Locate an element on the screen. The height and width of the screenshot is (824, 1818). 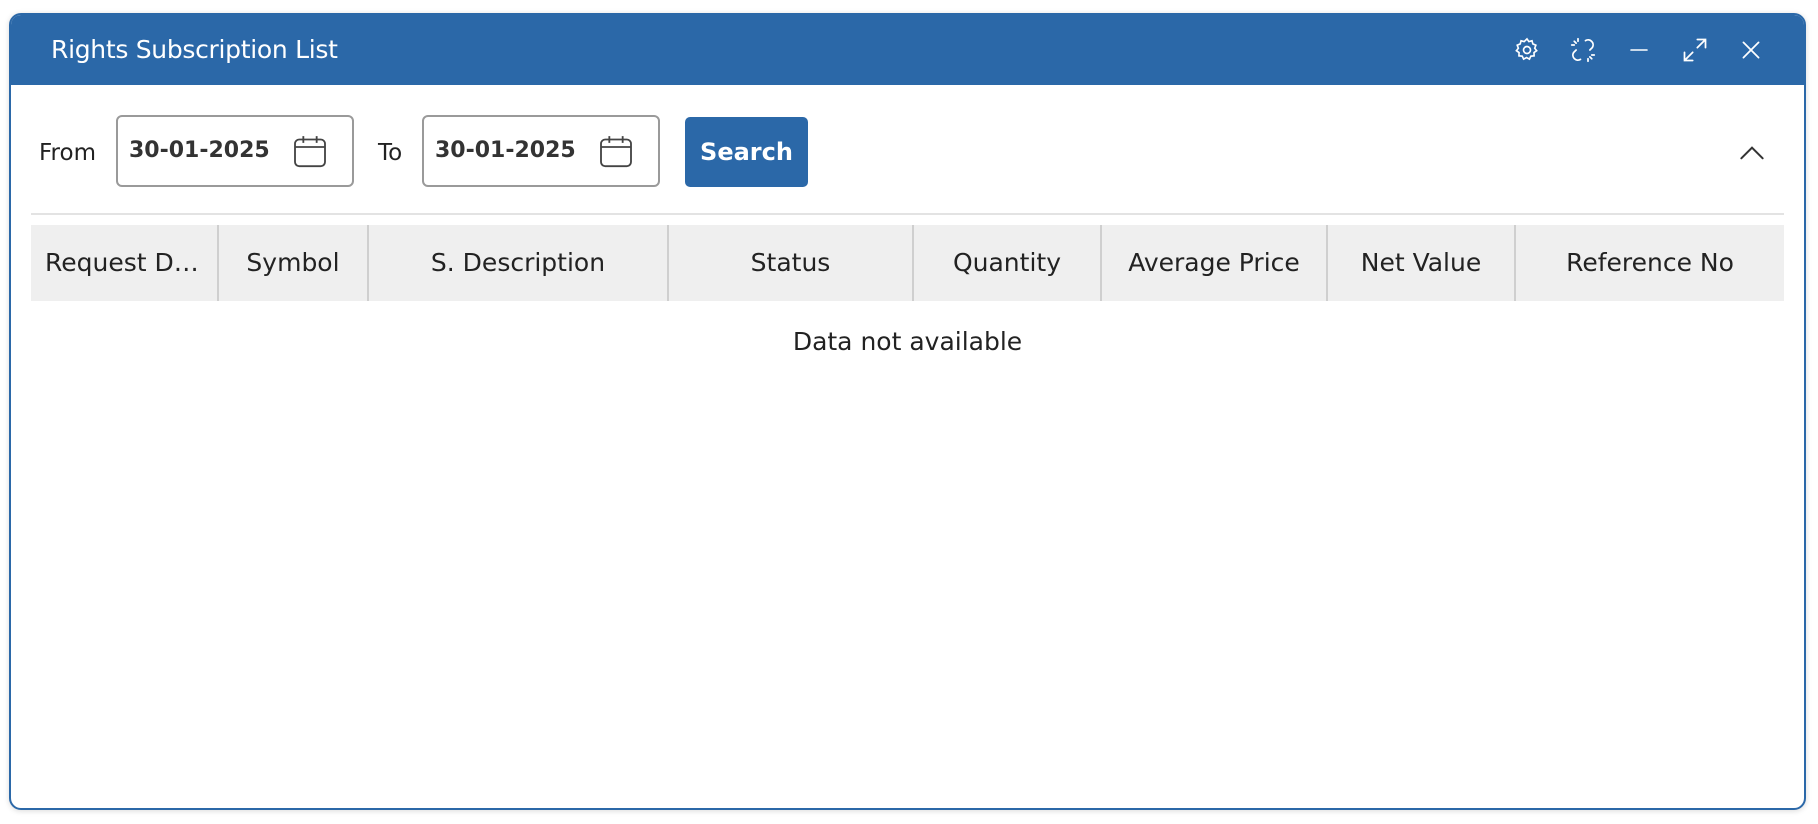
from-date-value: 30-01-2025 is located at coordinates (199, 151).